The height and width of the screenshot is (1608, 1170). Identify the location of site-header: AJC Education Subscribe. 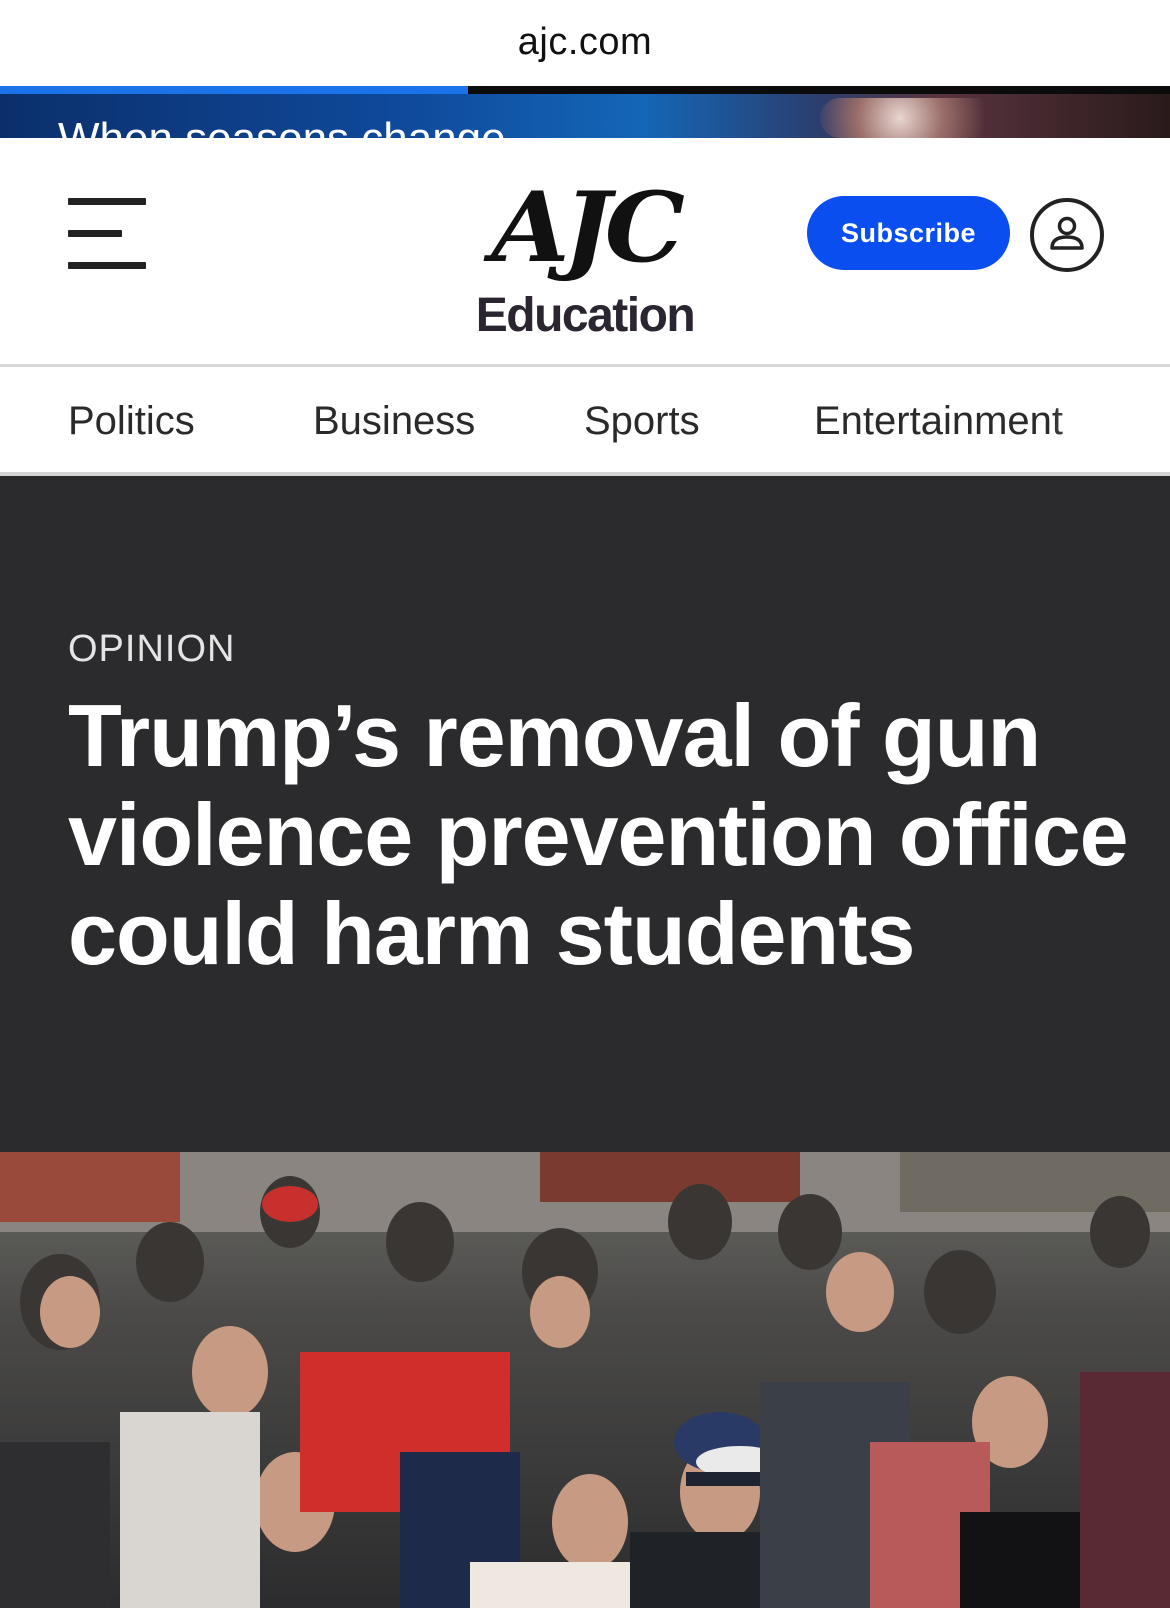
(585, 252).